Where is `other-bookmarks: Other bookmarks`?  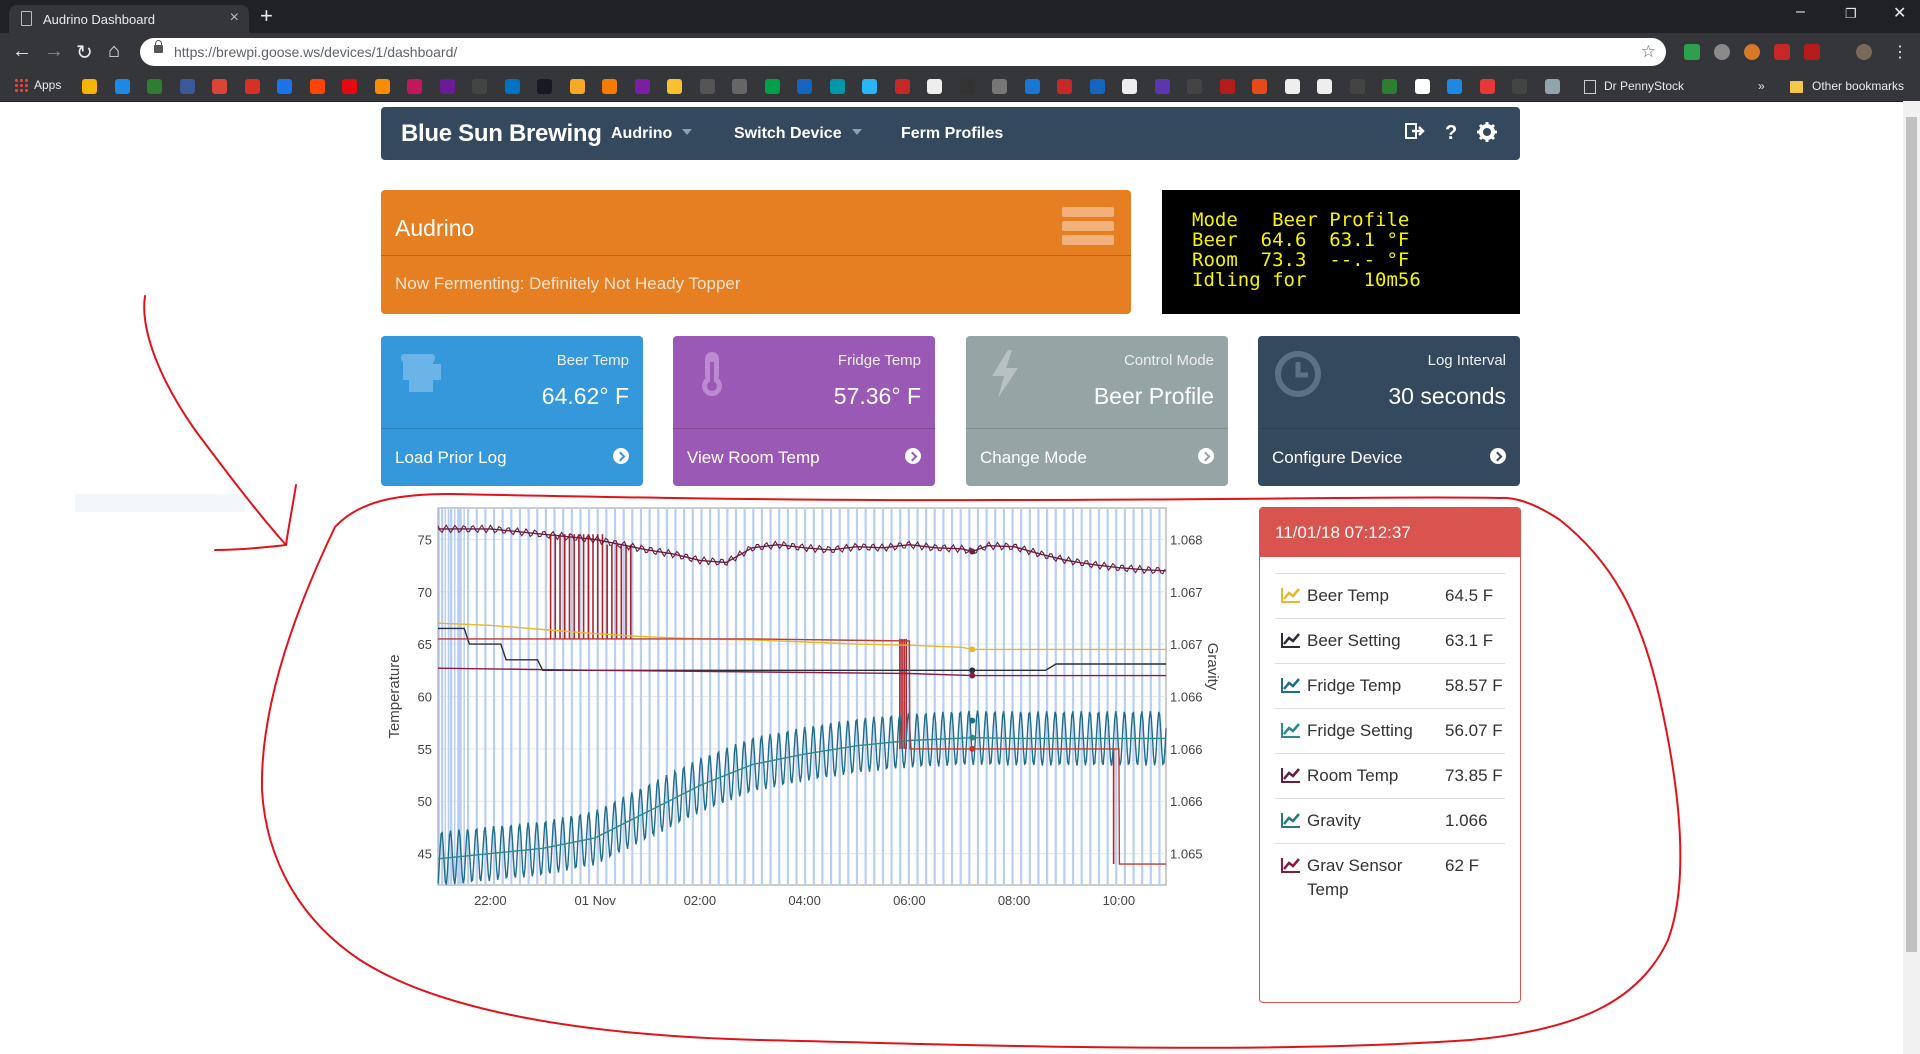
other-bookmarks: Other bookmarks is located at coordinates (1858, 86).